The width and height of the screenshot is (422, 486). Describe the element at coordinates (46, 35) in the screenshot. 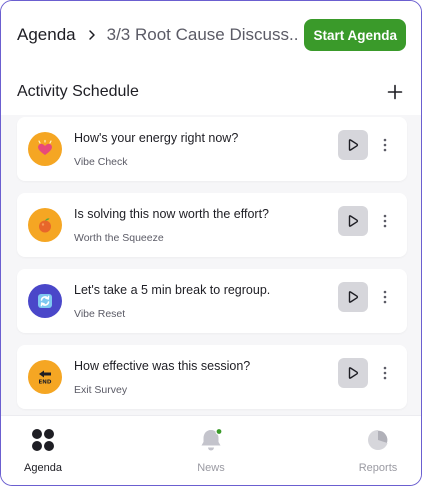

I see `breadcrumb-root: Agenda` at that location.